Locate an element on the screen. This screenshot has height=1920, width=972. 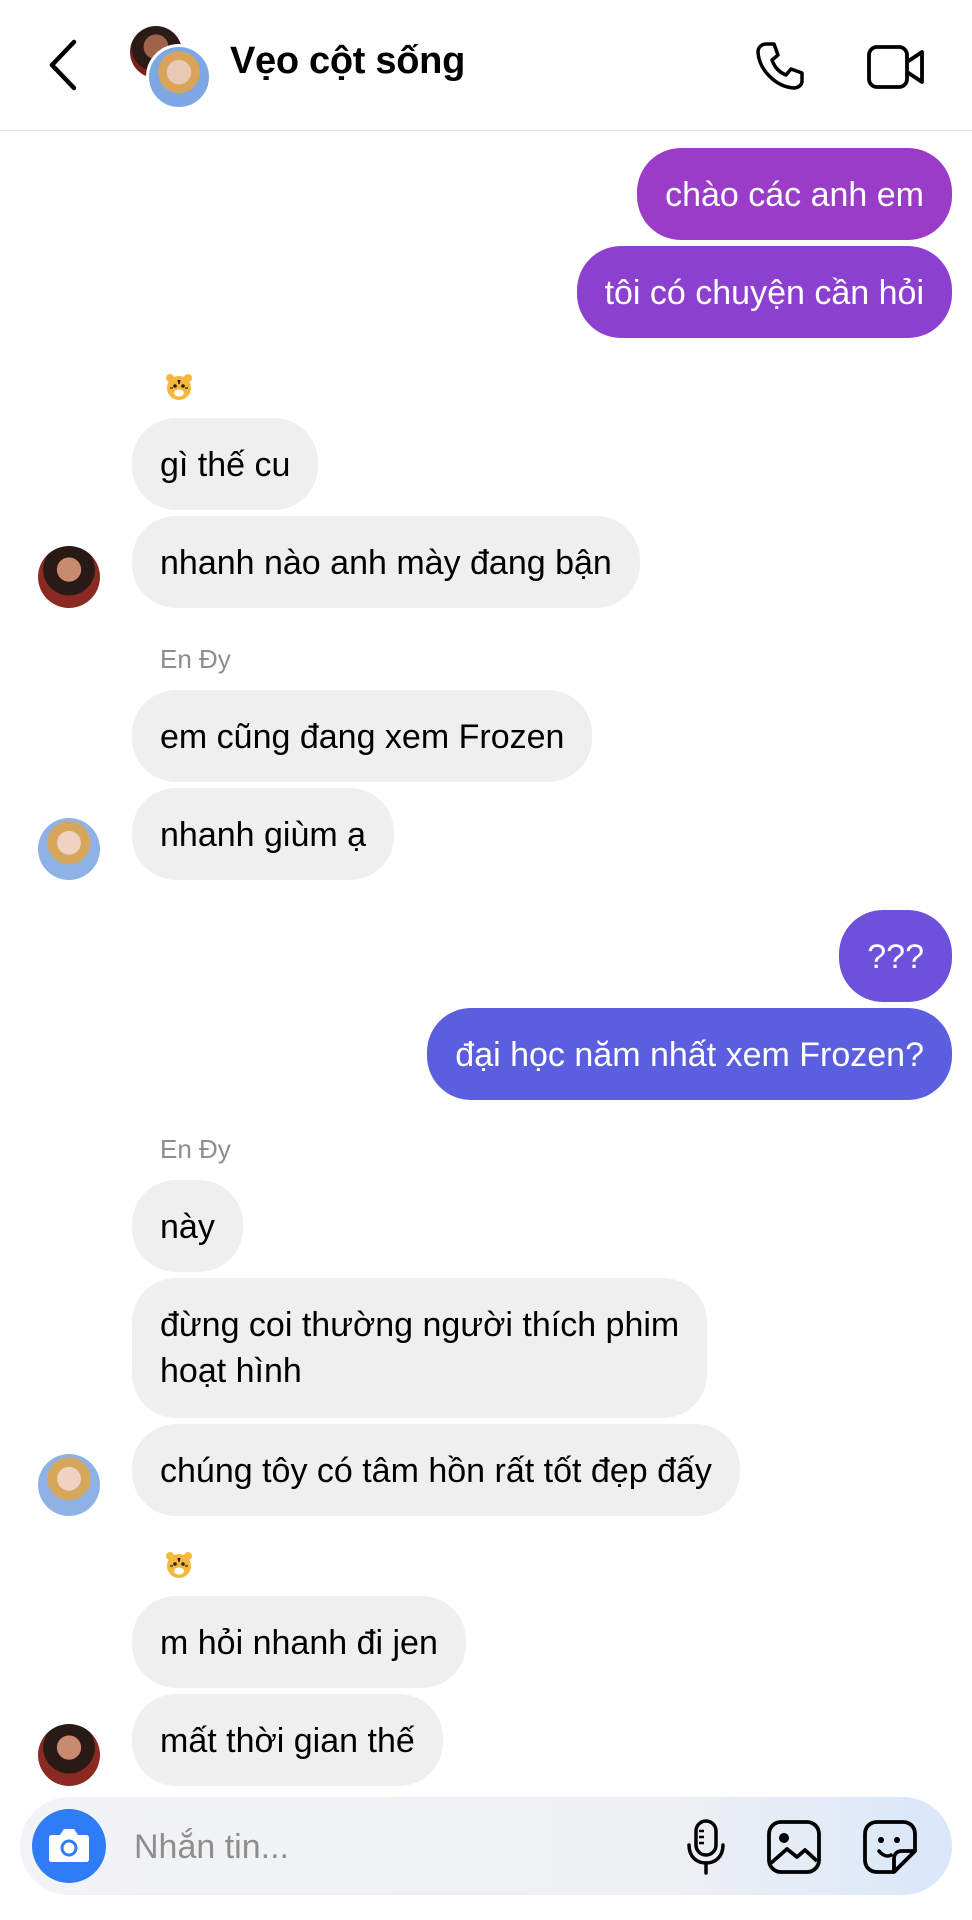
voice-call-button is located at coordinates (780, 66).